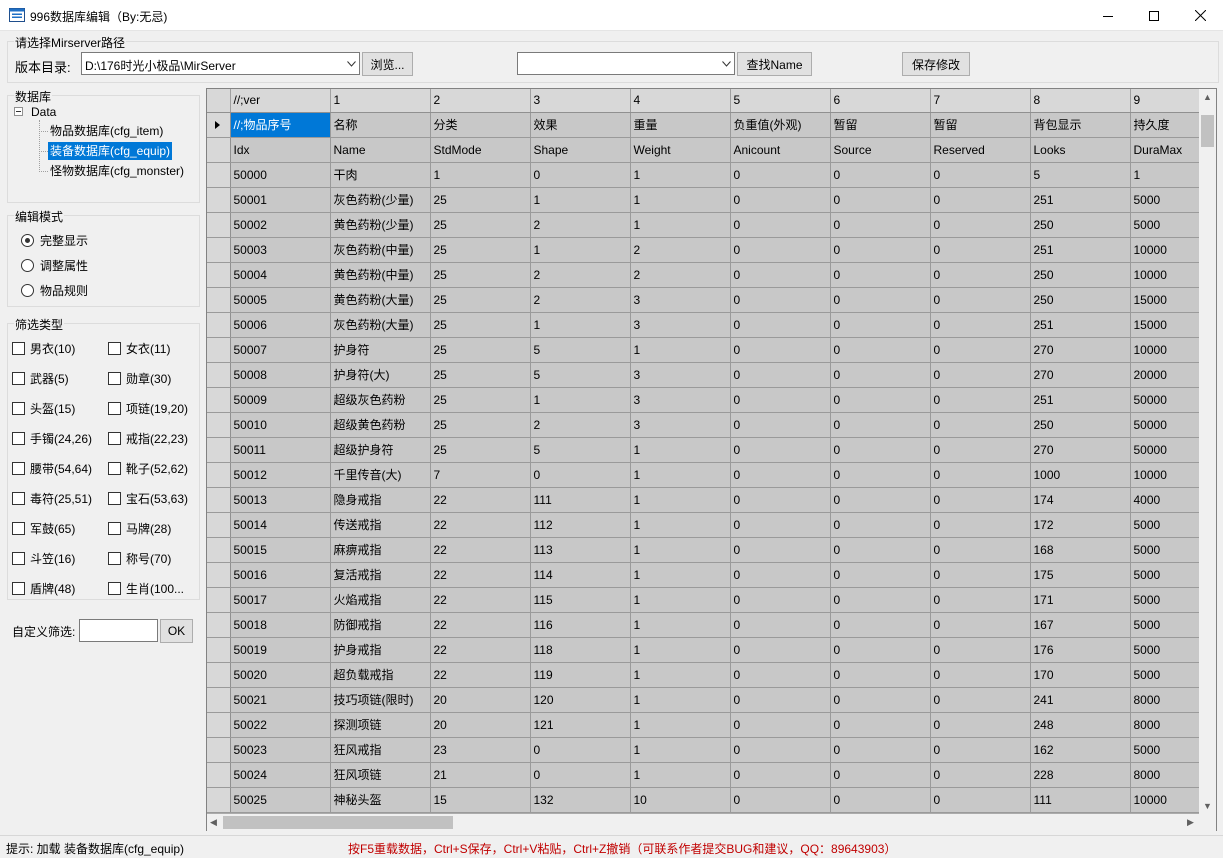 Image resolution: width=1223 pixels, height=858 pixels. I want to click on grid-cell: 22, so click(480, 500).